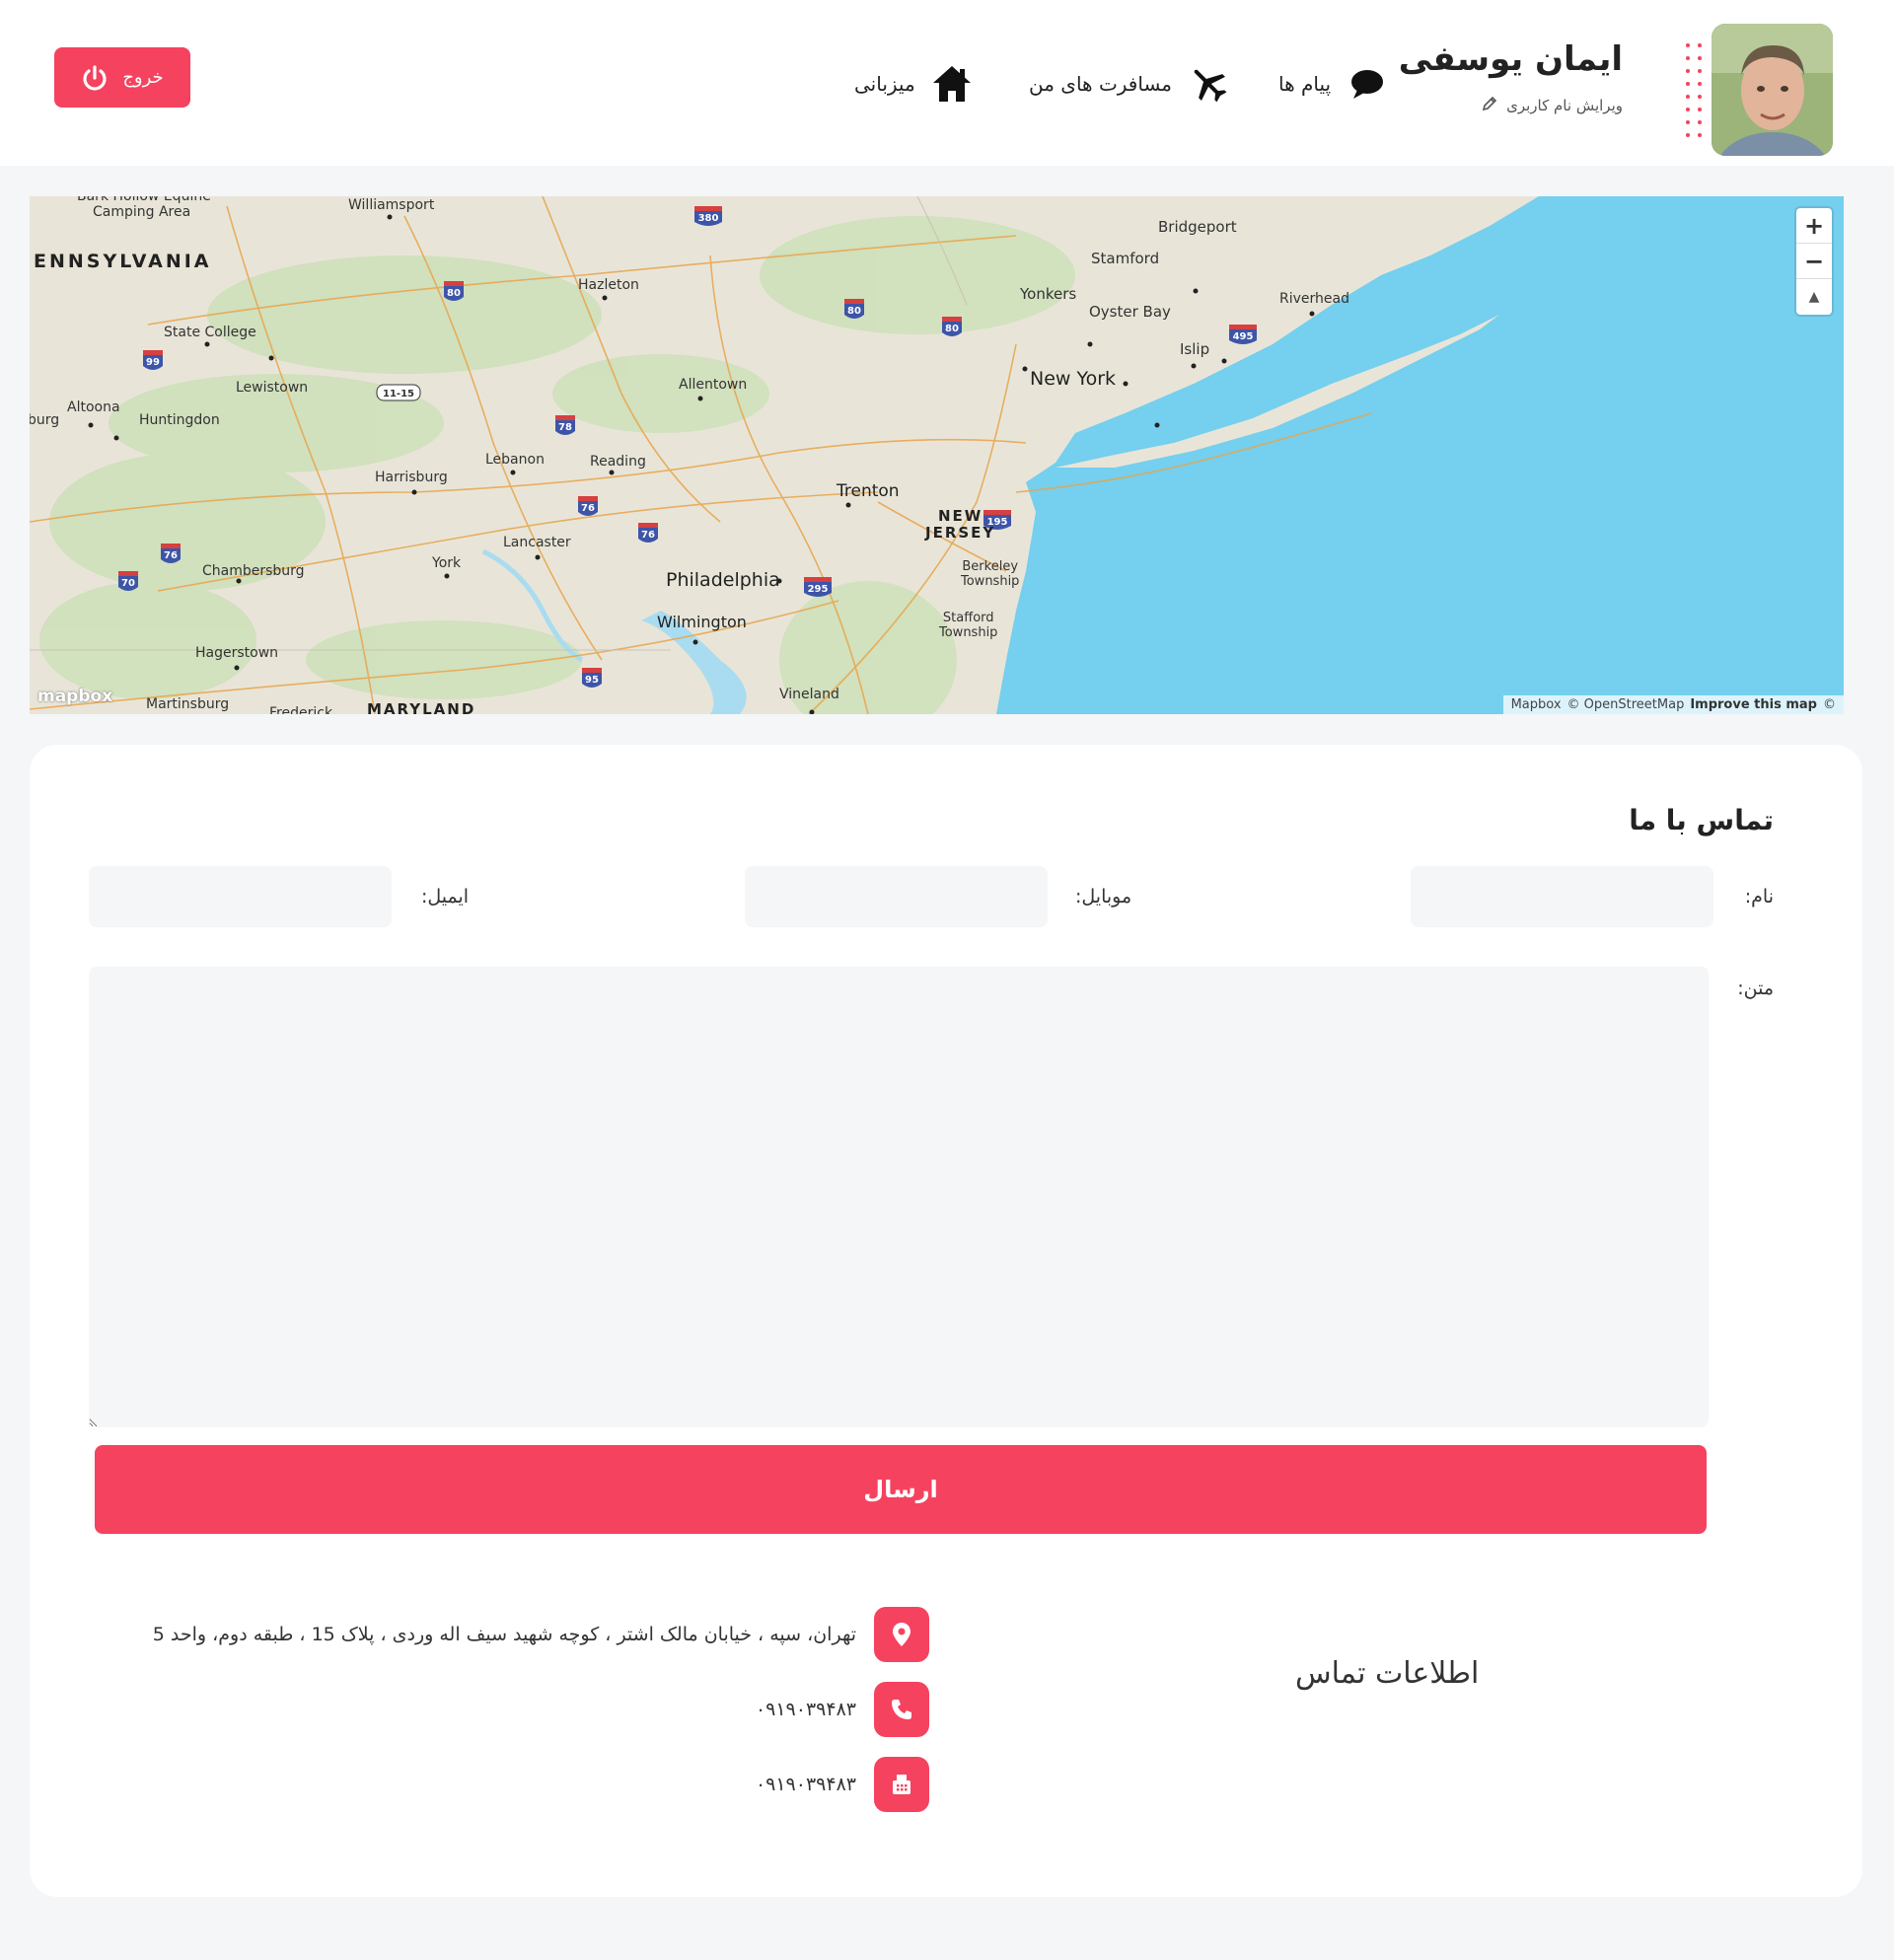  What do you see at coordinates (445, 896) in the screenshot?
I see `email-label: ایمیل:` at bounding box center [445, 896].